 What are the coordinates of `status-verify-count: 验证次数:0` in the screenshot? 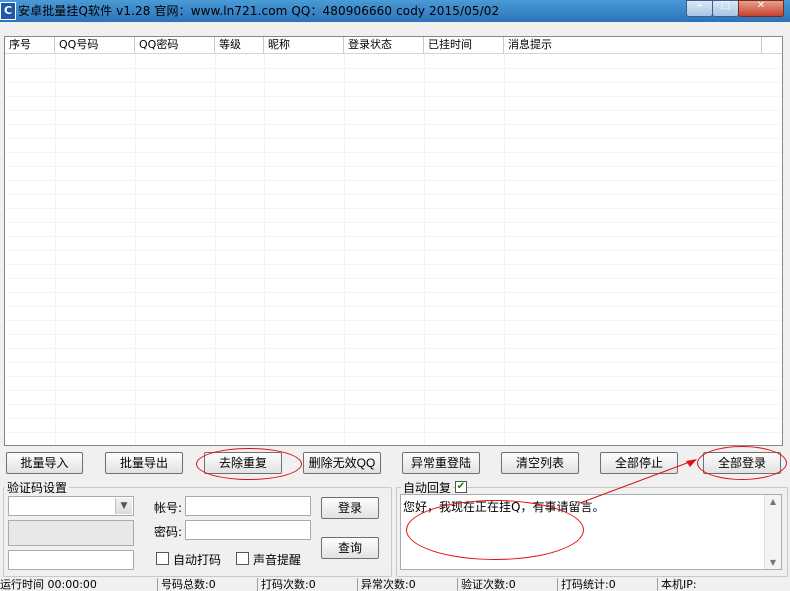 It's located at (506, 584).